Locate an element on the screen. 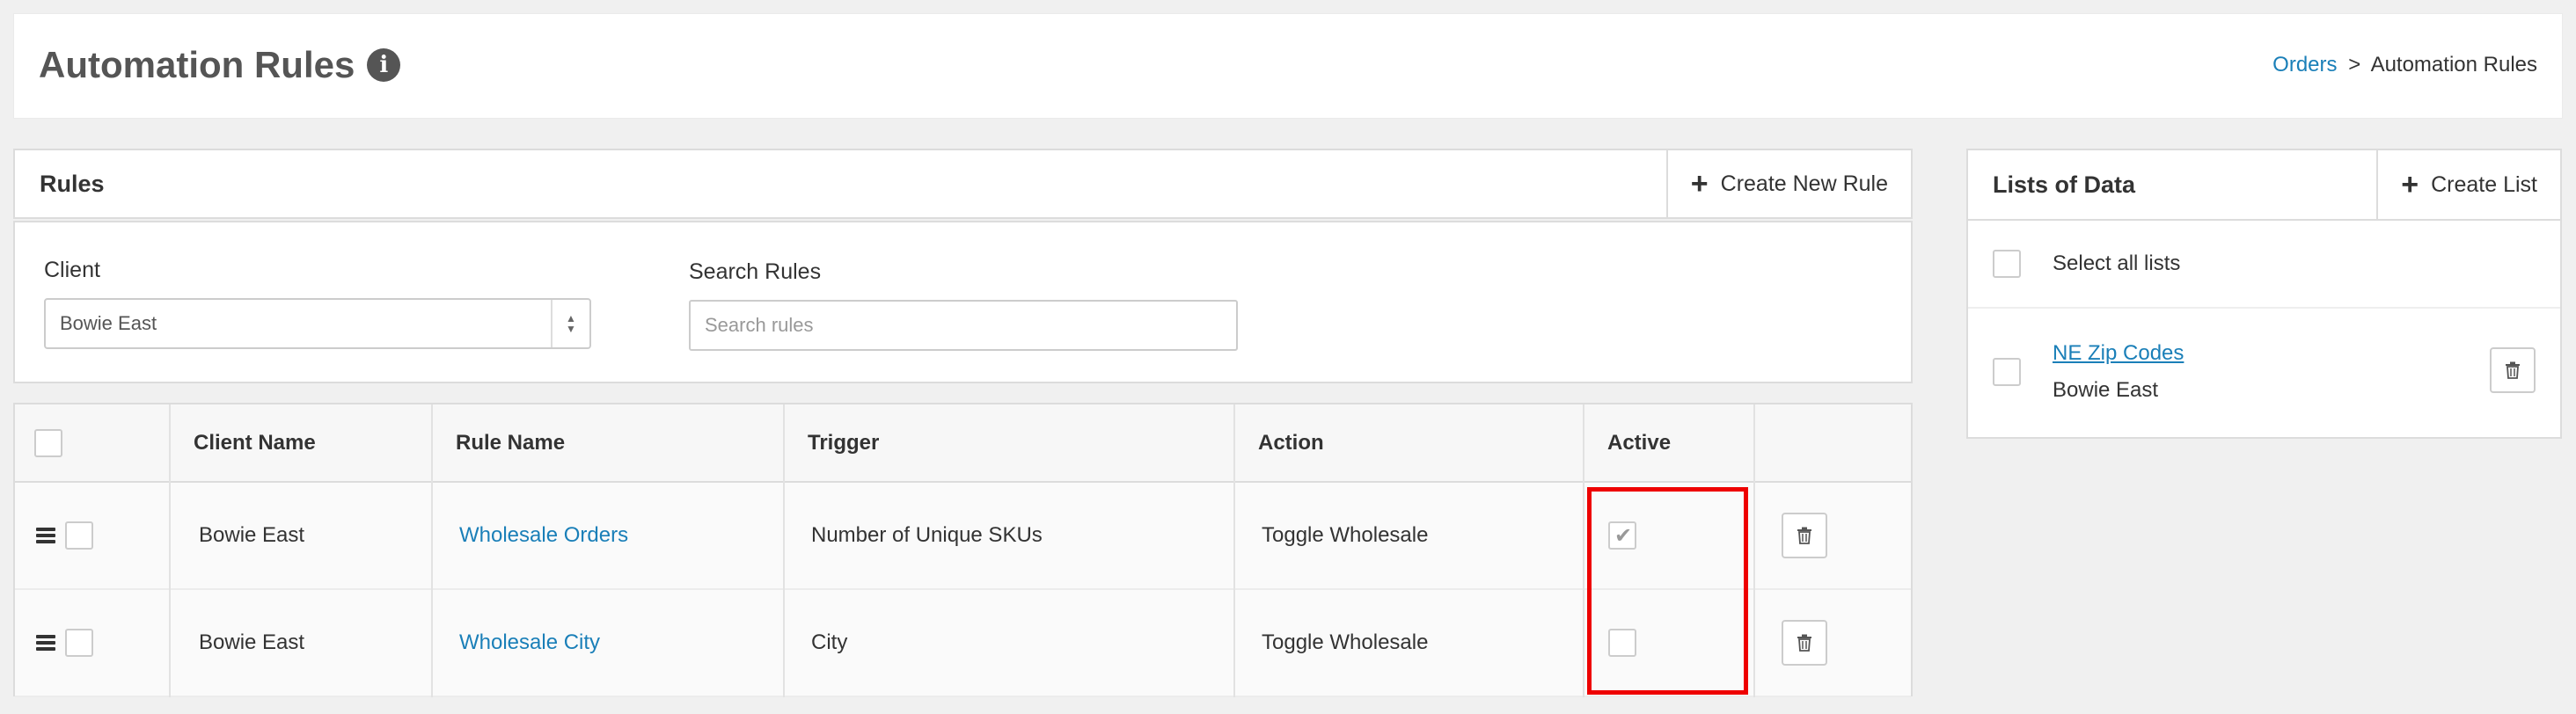 This screenshot has height=714, width=2576. rules-panel: Rules + Create New Rule is located at coordinates (963, 184).